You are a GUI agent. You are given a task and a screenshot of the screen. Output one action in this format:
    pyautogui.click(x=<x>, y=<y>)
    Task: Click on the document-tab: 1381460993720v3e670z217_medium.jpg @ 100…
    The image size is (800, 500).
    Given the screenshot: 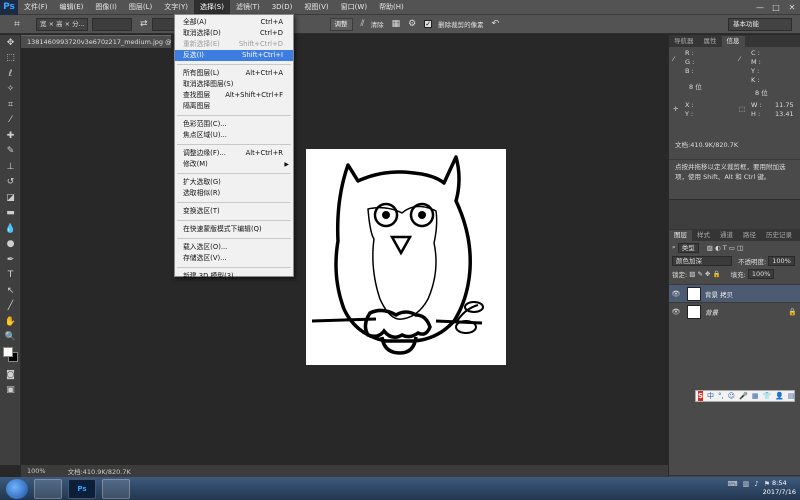 What is the action you would take?
    pyautogui.click(x=96, y=41)
    